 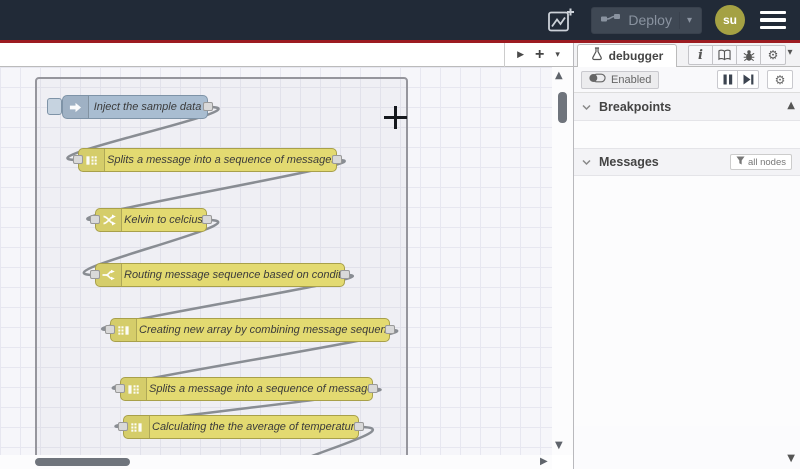 I want to click on deploy-button: Deploy ▾, so click(x=646, y=20).